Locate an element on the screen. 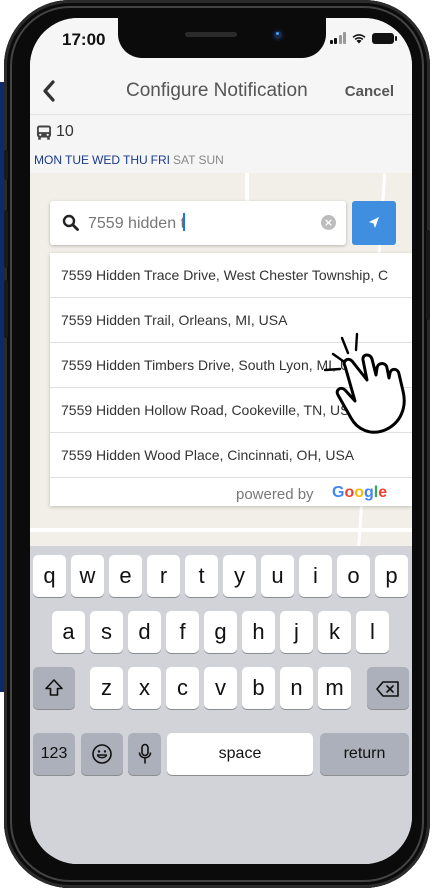 The image size is (432, 889). key-e: e is located at coordinates (125, 576).